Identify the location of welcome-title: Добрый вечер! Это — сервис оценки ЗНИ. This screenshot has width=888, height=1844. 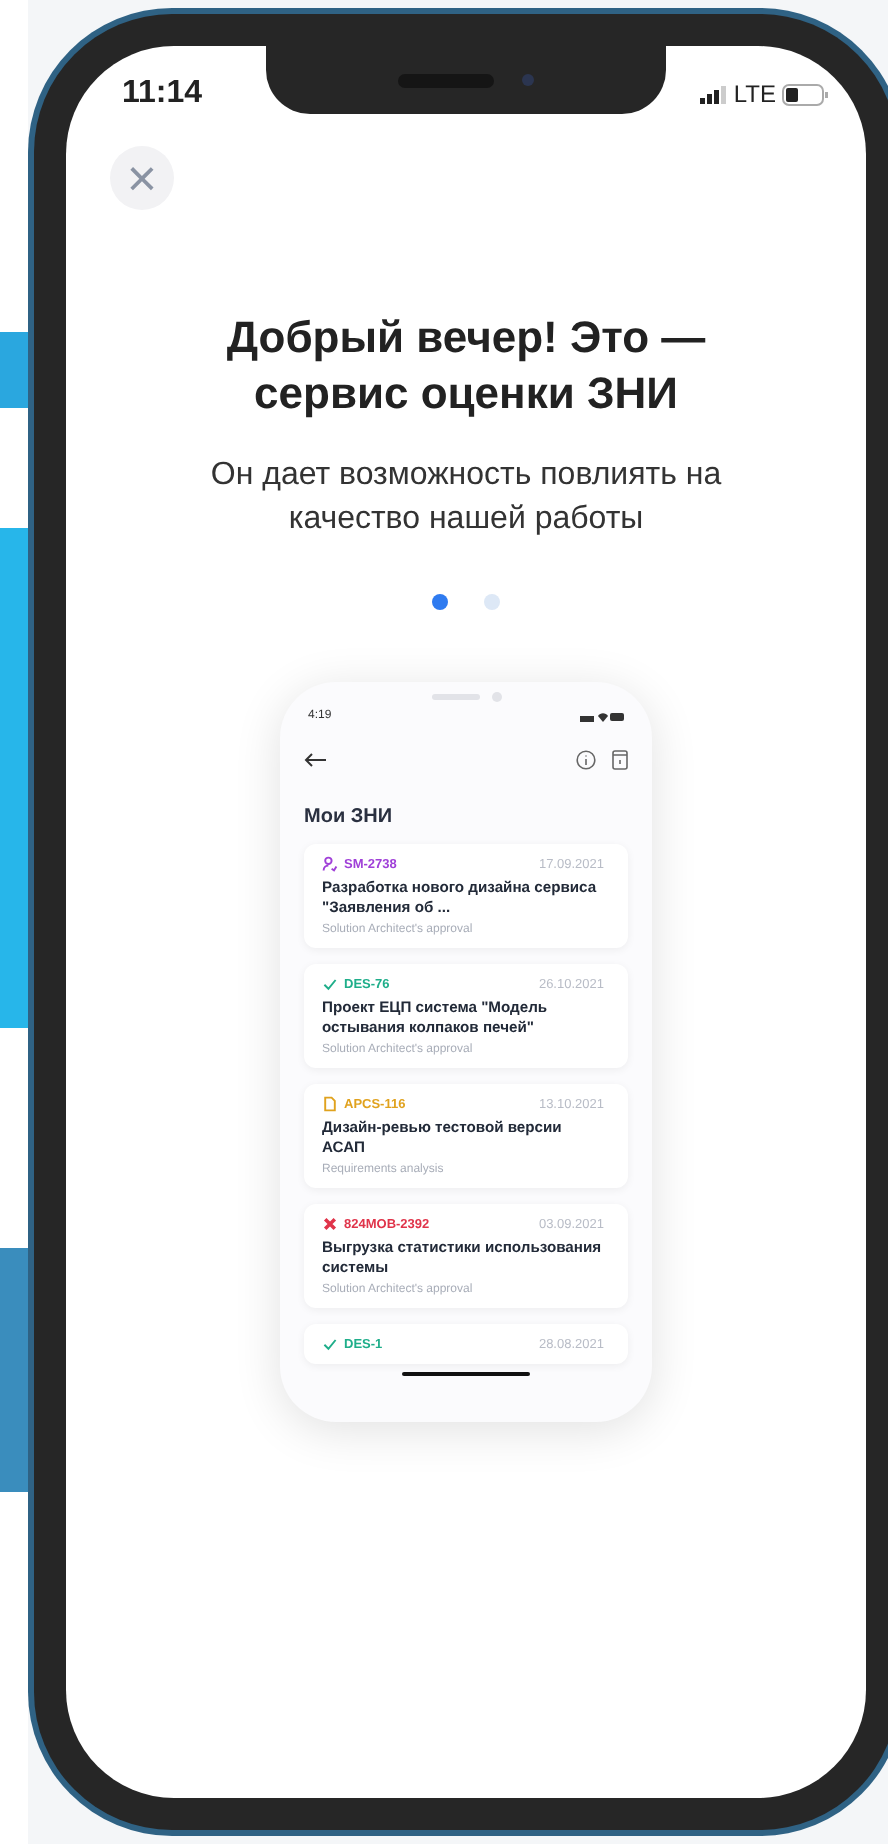
(466, 366).